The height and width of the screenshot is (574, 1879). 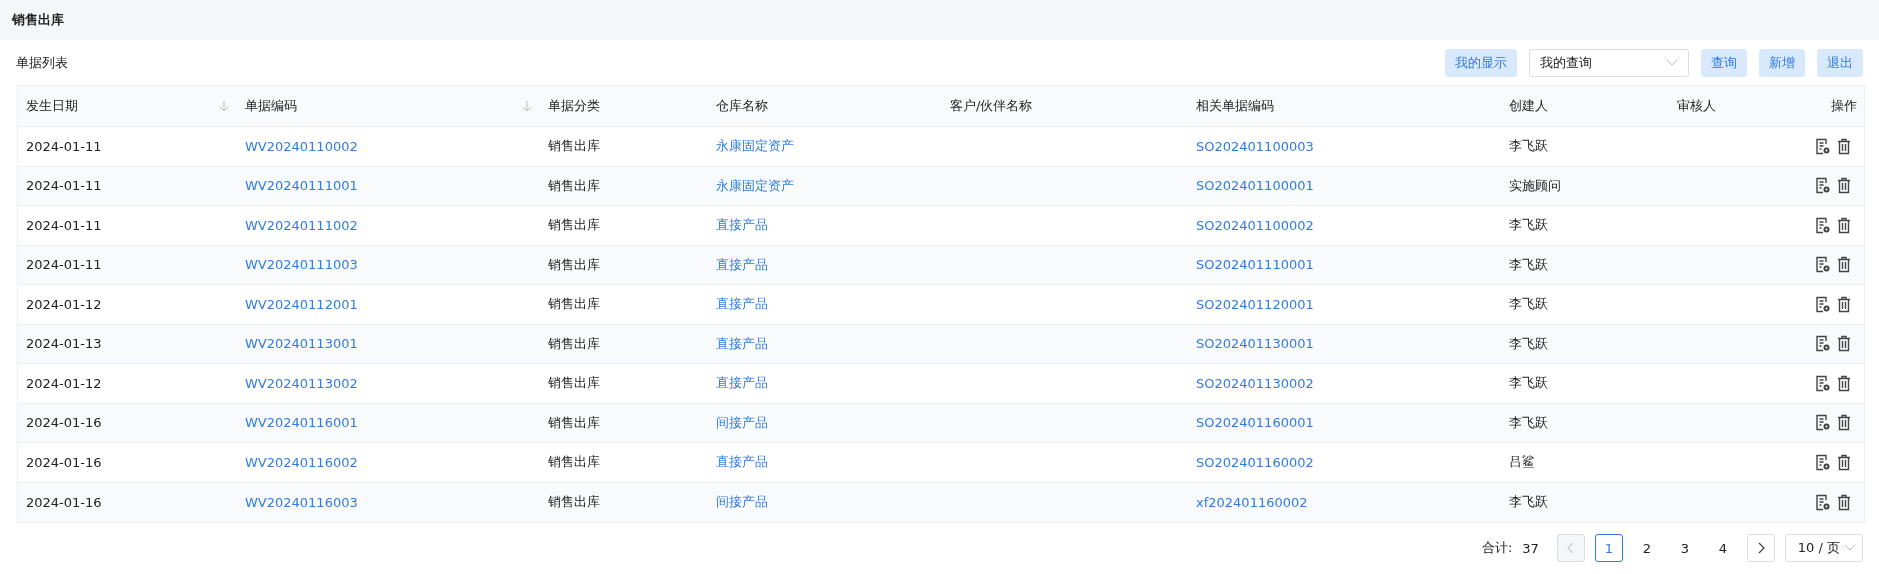 I want to click on table-link: WV20240110002, so click(x=301, y=146).